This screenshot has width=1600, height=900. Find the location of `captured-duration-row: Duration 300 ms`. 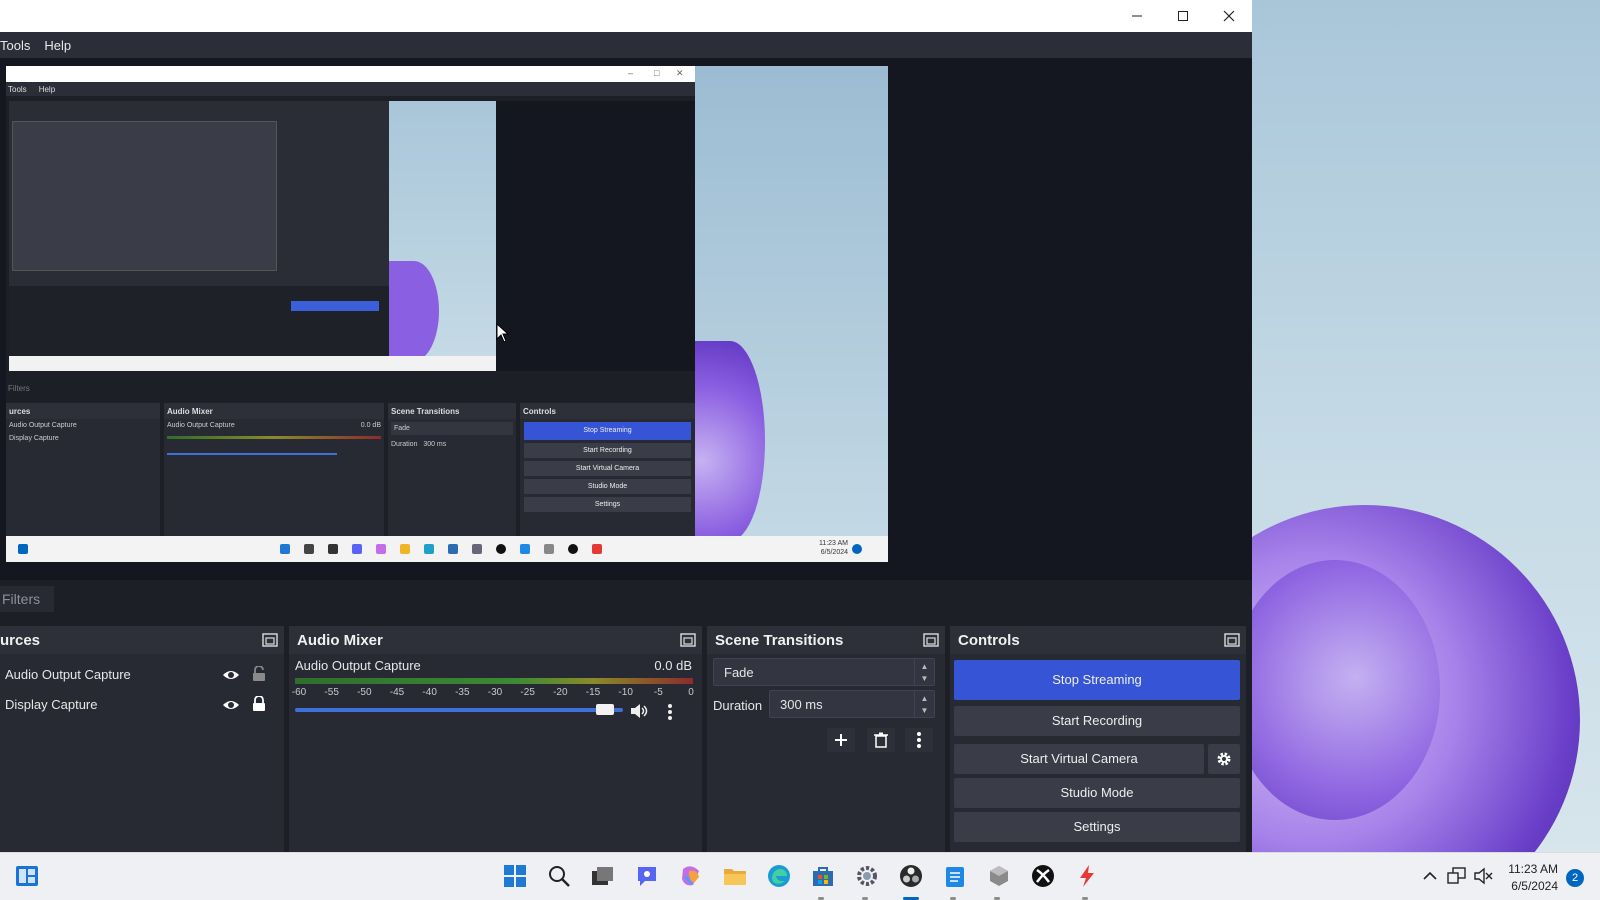

captured-duration-row: Duration 300 ms is located at coordinates (452, 444).